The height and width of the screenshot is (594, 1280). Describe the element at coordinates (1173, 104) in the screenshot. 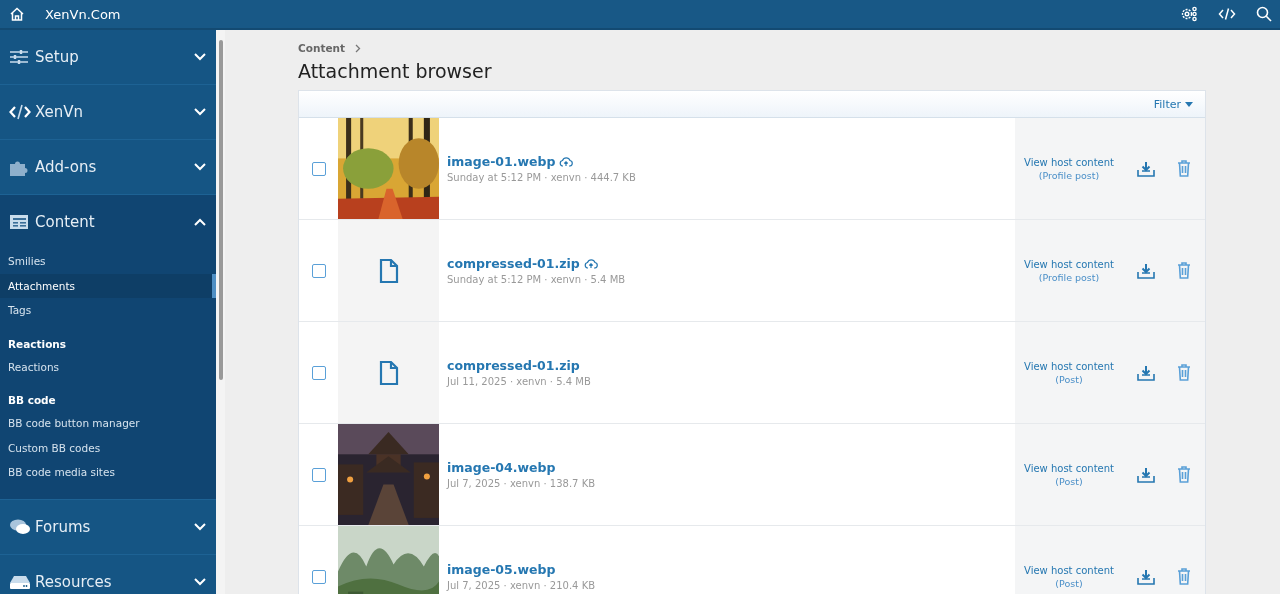

I see `filter-button: Filter` at that location.